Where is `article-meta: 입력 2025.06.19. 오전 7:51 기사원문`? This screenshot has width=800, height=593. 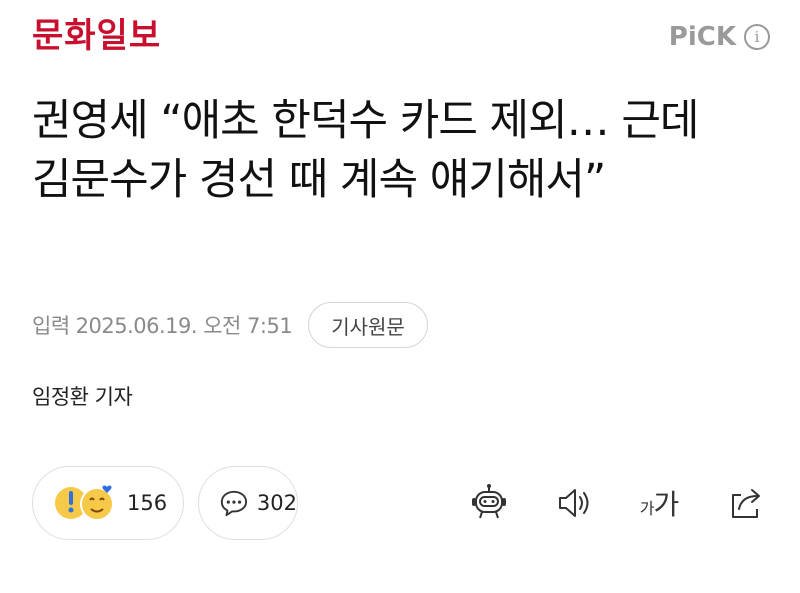 article-meta: 입력 2025.06.19. 오전 7:51 기사원문 is located at coordinates (230, 325).